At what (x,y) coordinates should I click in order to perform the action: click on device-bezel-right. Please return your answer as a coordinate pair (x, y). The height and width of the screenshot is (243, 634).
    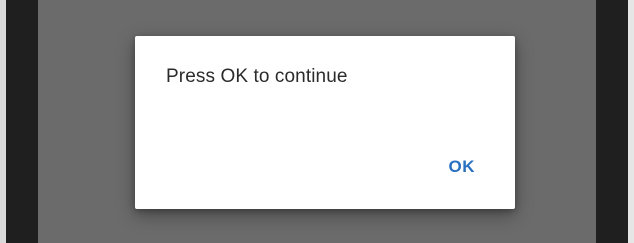
    Looking at the image, I should click on (612, 121).